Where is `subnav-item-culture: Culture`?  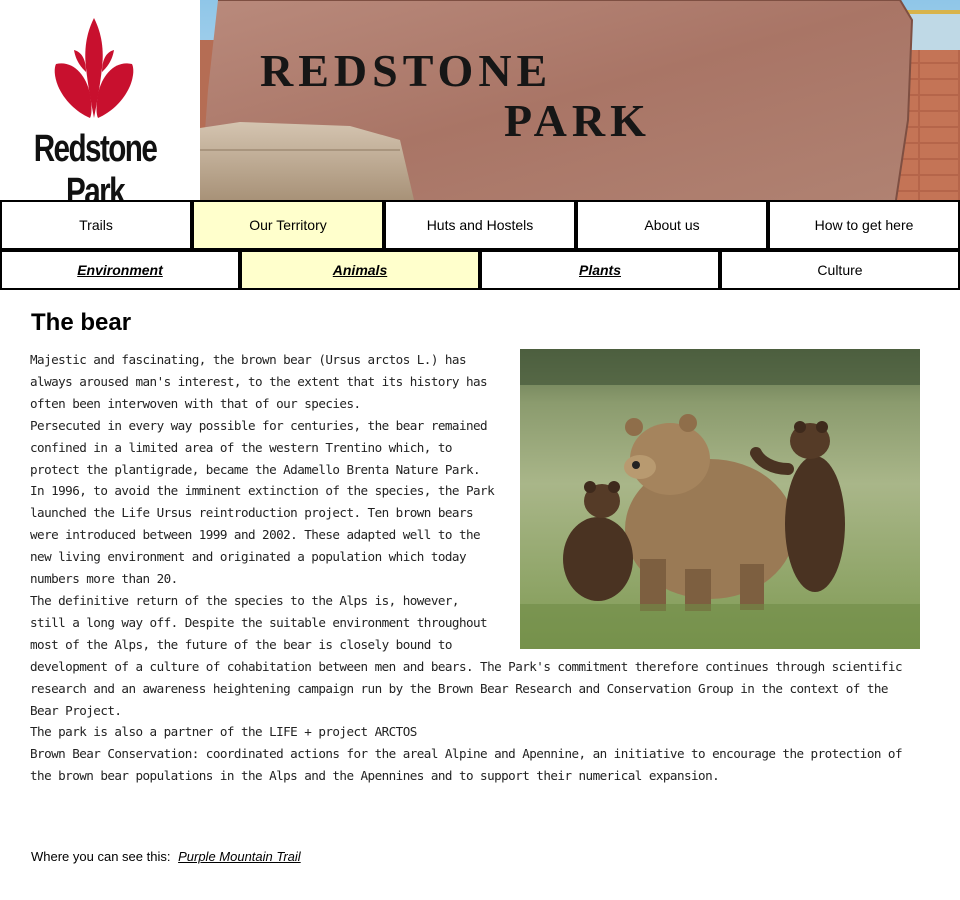 subnav-item-culture: Culture is located at coordinates (840, 270).